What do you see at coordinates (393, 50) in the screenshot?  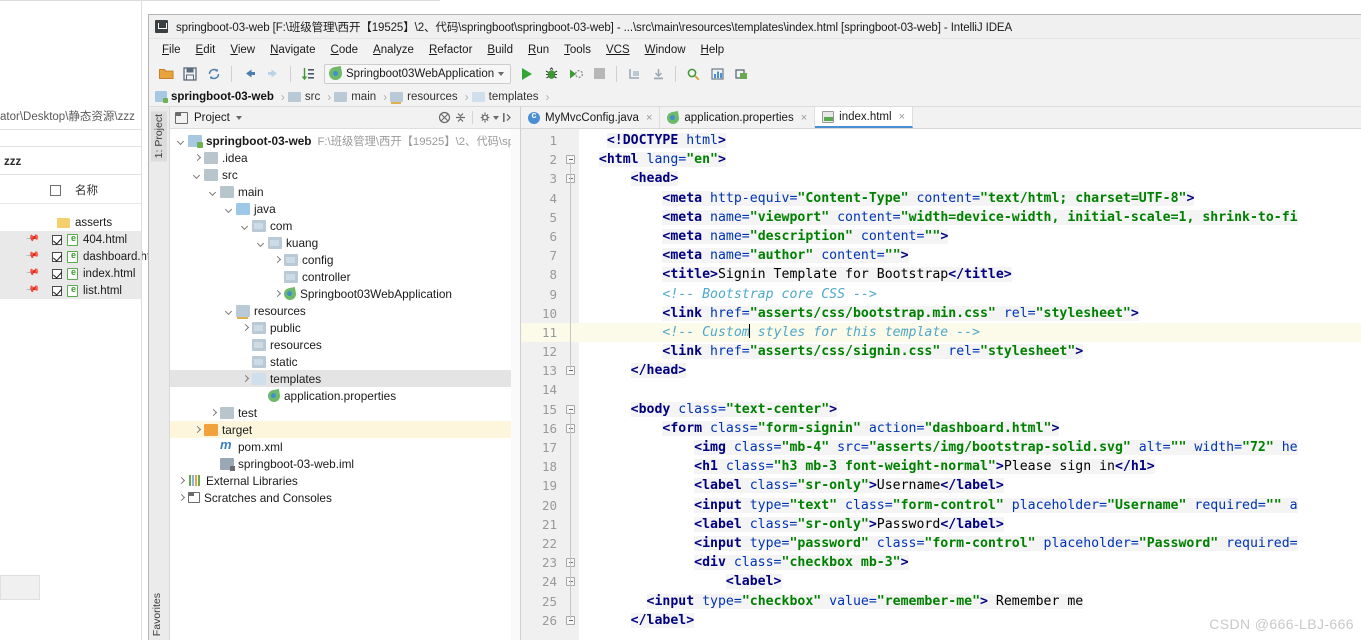 I see `menu-item-analyze: Analyze` at bounding box center [393, 50].